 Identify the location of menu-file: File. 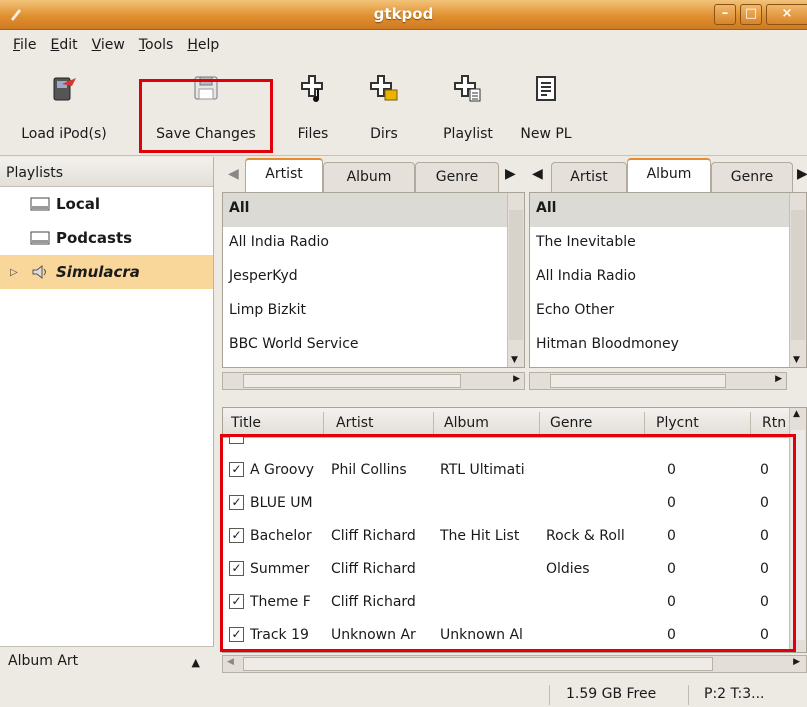
(24, 45).